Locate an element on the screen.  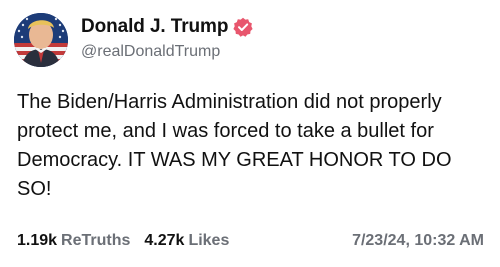
retruths-count: 1.19k is located at coordinates (37, 240).